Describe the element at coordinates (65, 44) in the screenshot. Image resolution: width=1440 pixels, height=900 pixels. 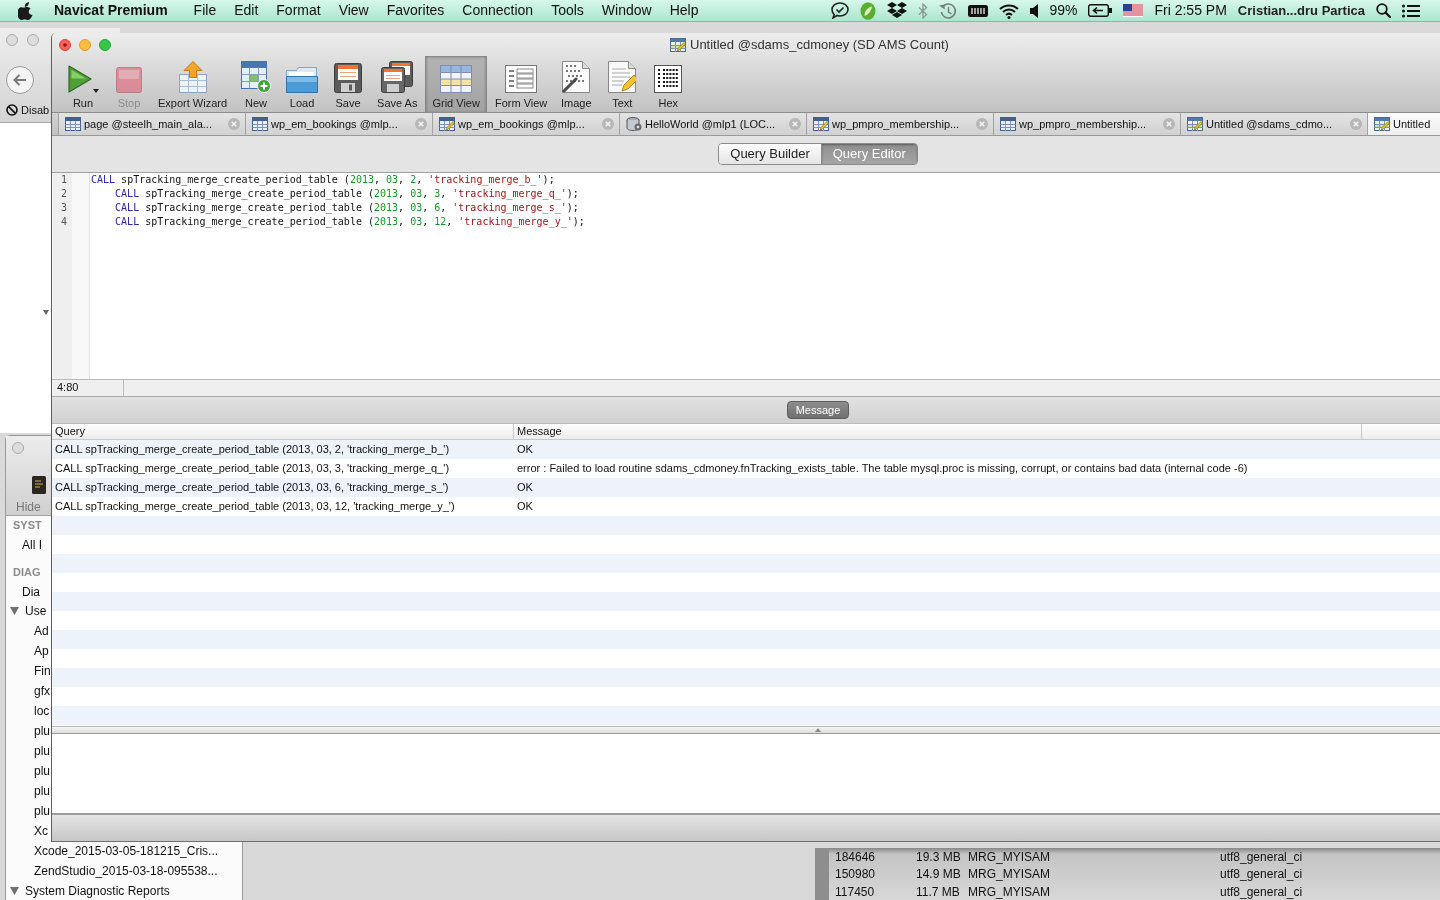
I see `close-button` at that location.